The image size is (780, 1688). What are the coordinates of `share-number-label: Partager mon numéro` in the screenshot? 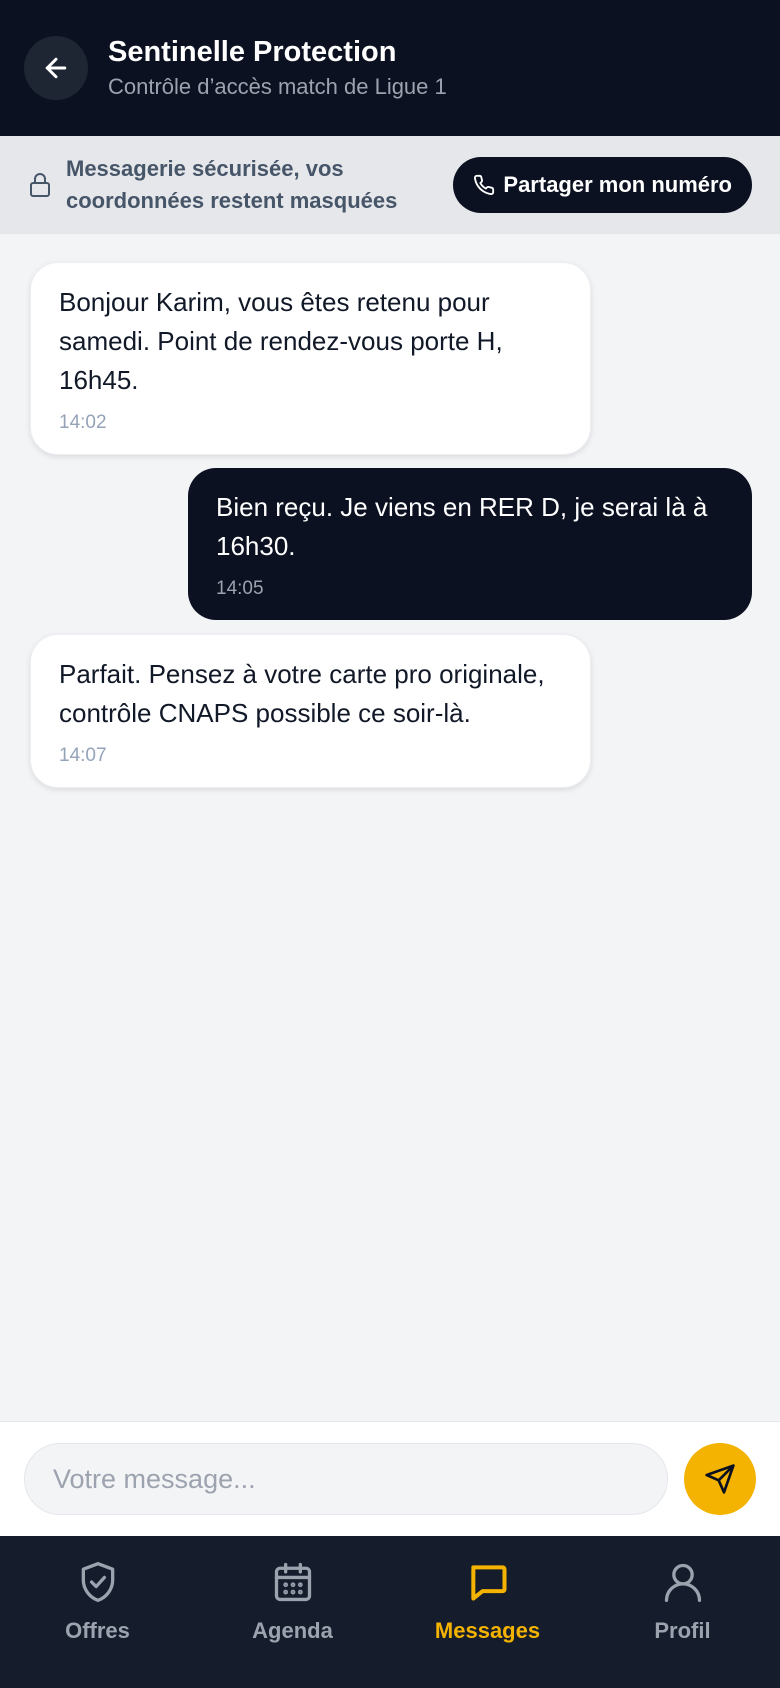 It's located at (617, 184).